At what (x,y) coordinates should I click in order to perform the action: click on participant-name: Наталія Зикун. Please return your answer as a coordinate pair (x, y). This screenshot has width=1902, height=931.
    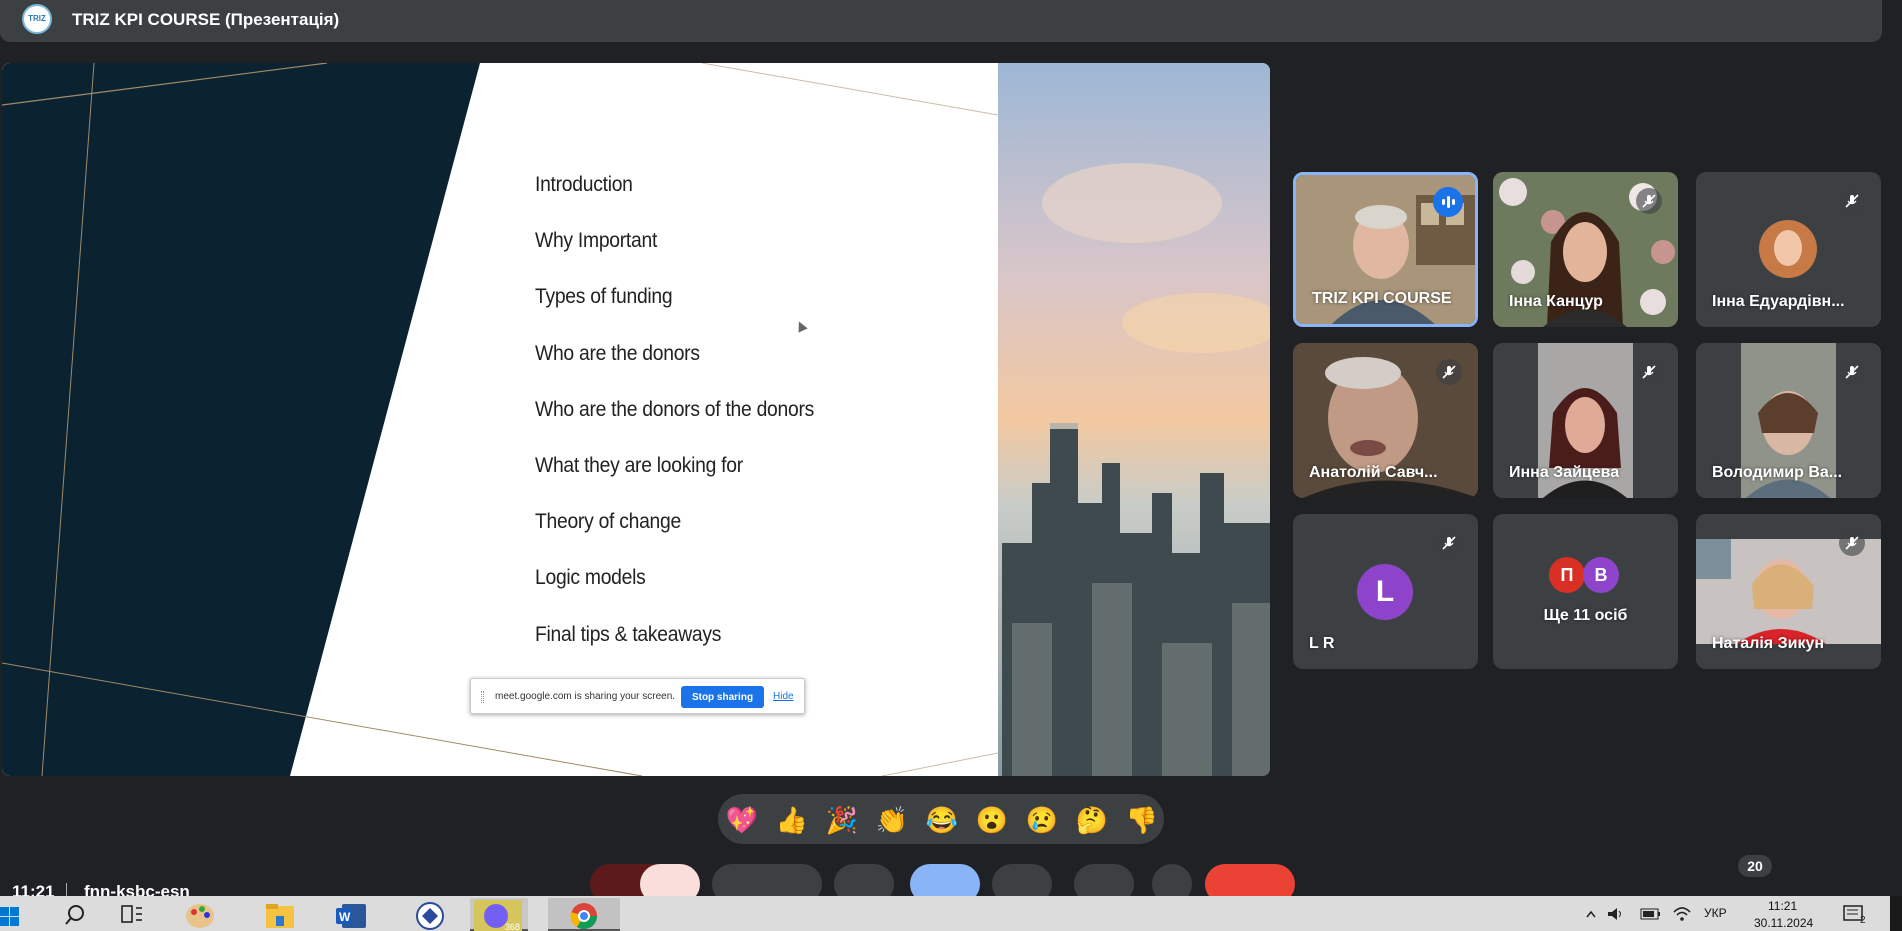
    Looking at the image, I should click on (1768, 643).